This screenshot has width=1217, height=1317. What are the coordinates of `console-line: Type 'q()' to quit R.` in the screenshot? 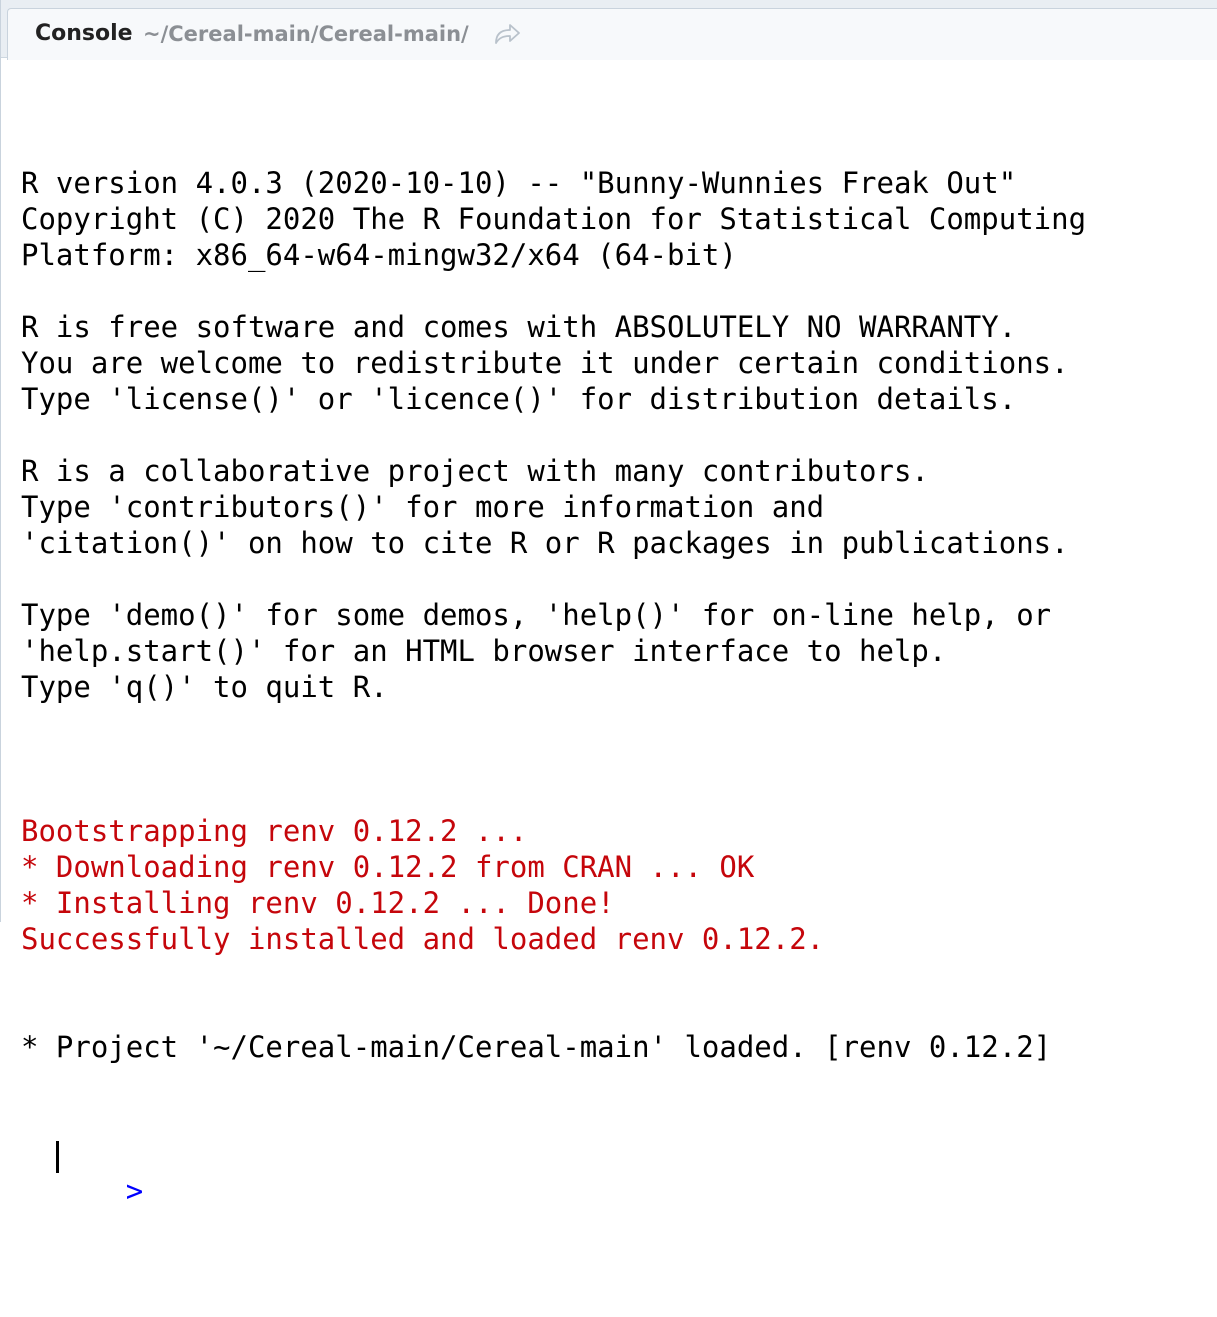 It's located at (204, 687).